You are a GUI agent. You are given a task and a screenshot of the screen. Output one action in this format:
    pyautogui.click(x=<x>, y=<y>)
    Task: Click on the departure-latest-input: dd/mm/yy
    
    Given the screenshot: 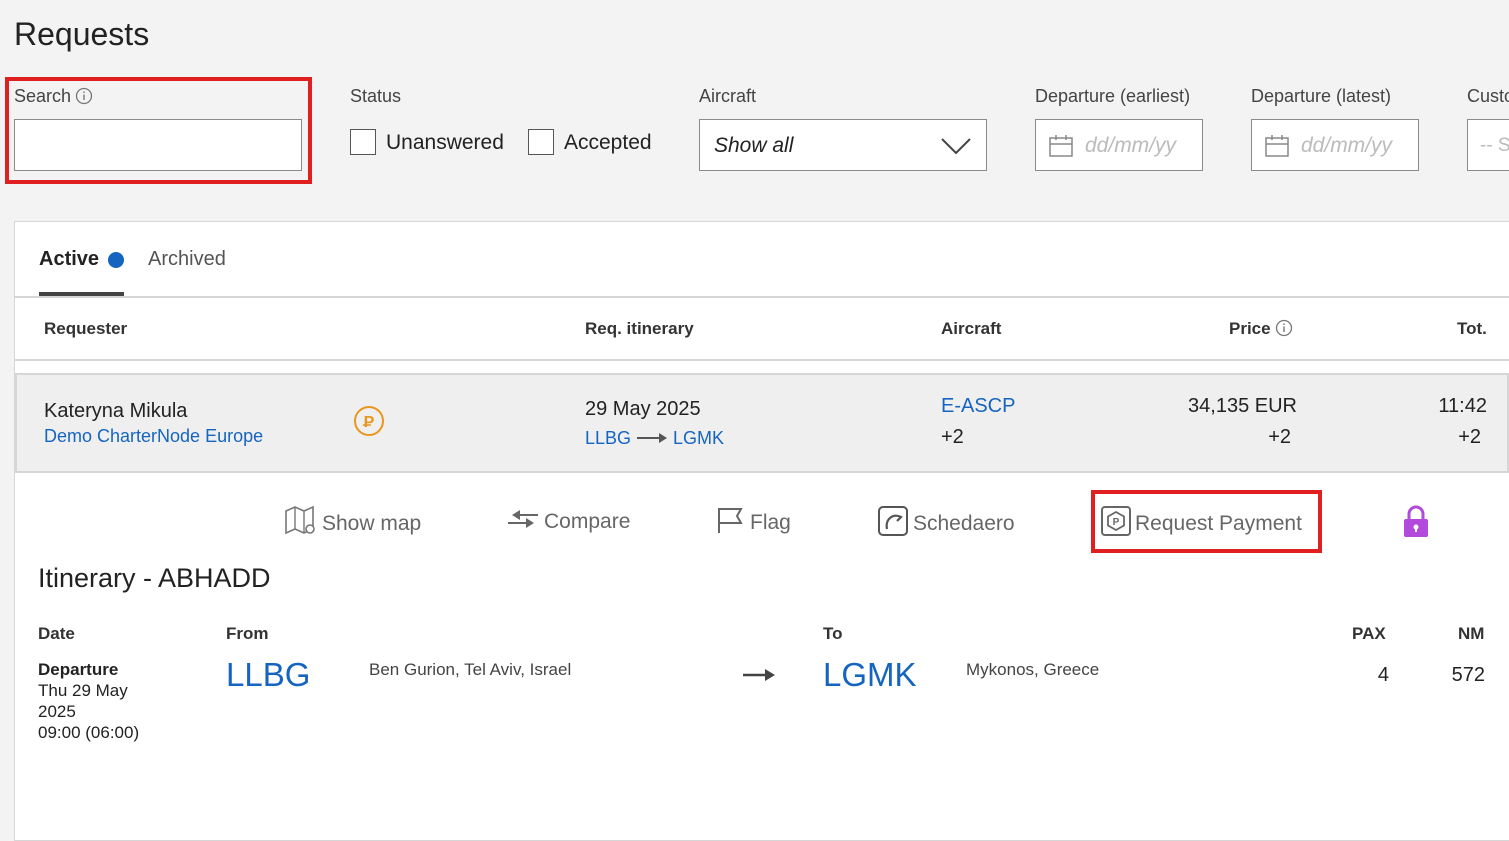 What is the action you would take?
    pyautogui.click(x=1335, y=145)
    